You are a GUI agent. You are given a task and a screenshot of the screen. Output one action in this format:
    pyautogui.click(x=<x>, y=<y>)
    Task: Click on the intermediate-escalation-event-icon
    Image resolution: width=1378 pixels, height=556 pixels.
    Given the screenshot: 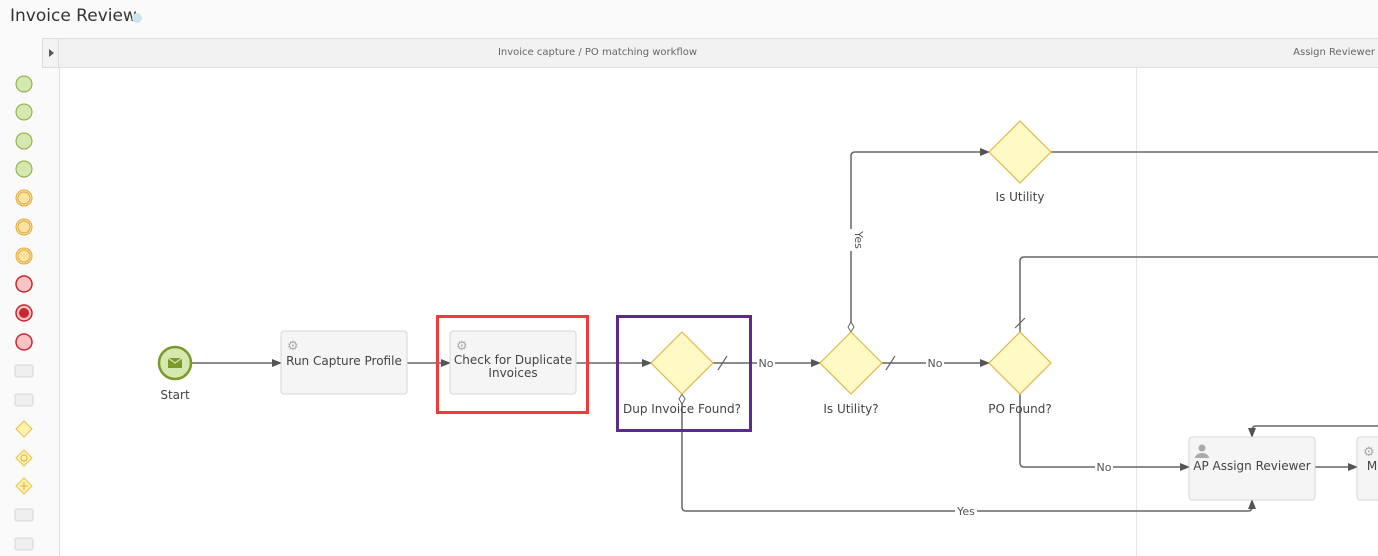 What is the action you would take?
    pyautogui.click(x=24, y=227)
    